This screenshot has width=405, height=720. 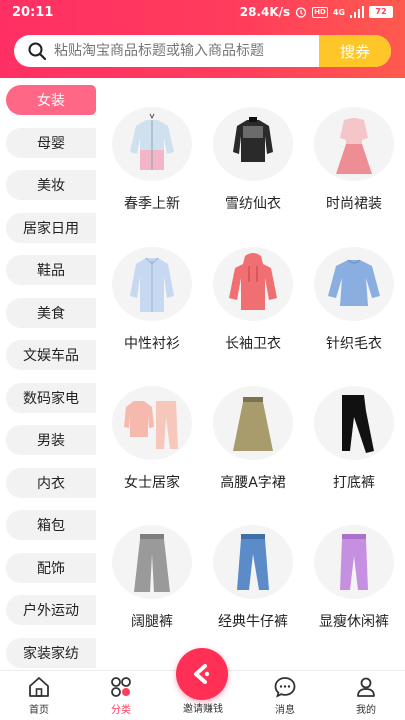 What do you see at coordinates (203, 709) in the screenshot?
I see `invite-label: 邀请赚钱` at bounding box center [203, 709].